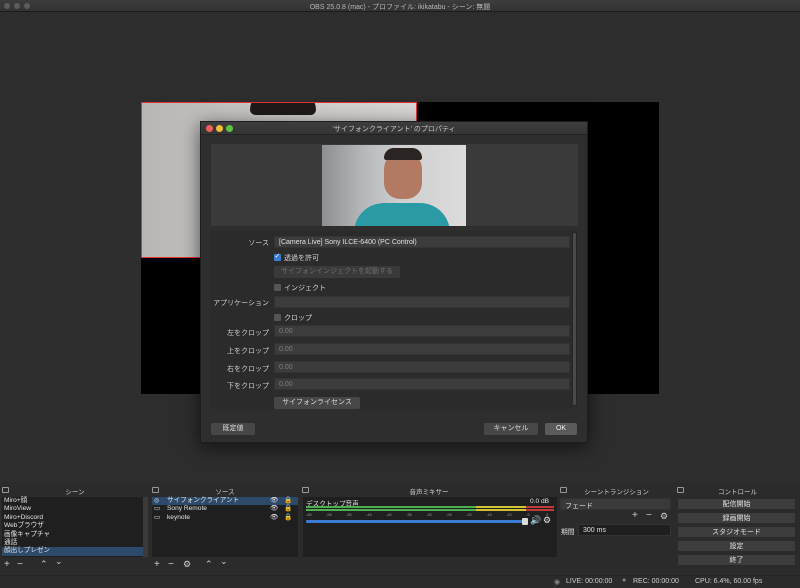 Image resolution: width=800 pixels, height=588 pixels. Describe the element at coordinates (589, 581) in the screenshot. I see `live-time: LIVE: 00:00:00` at that location.